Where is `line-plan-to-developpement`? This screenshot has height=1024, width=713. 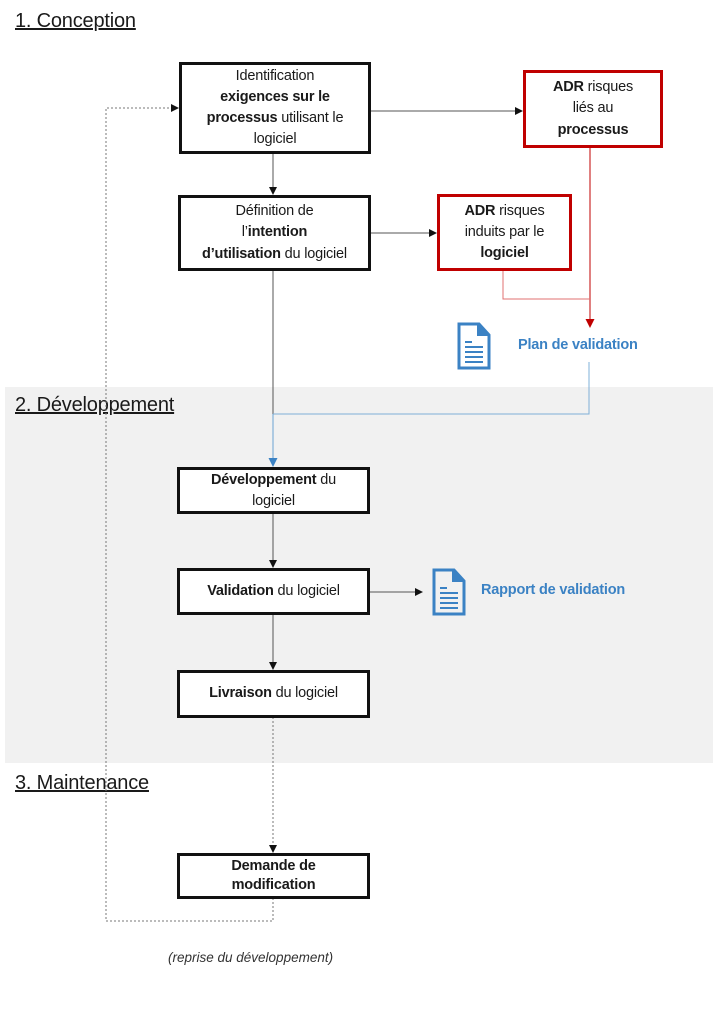
line-plan-to-developpement is located at coordinates (431, 388).